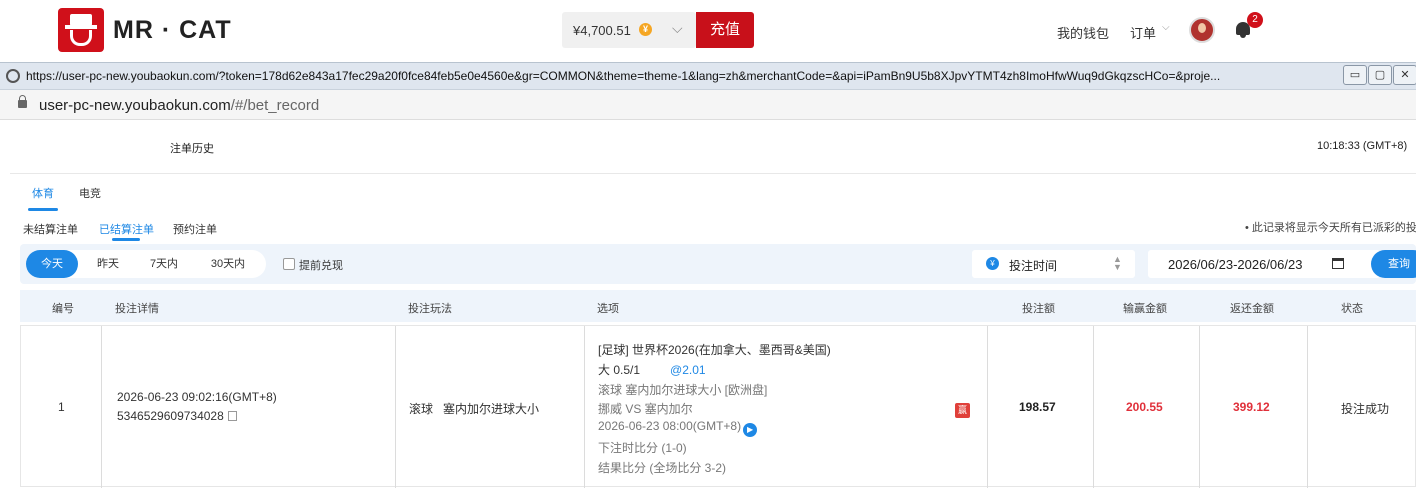 The image size is (1416, 497). I want to click on maximize-button: ▢, so click(1380, 75).